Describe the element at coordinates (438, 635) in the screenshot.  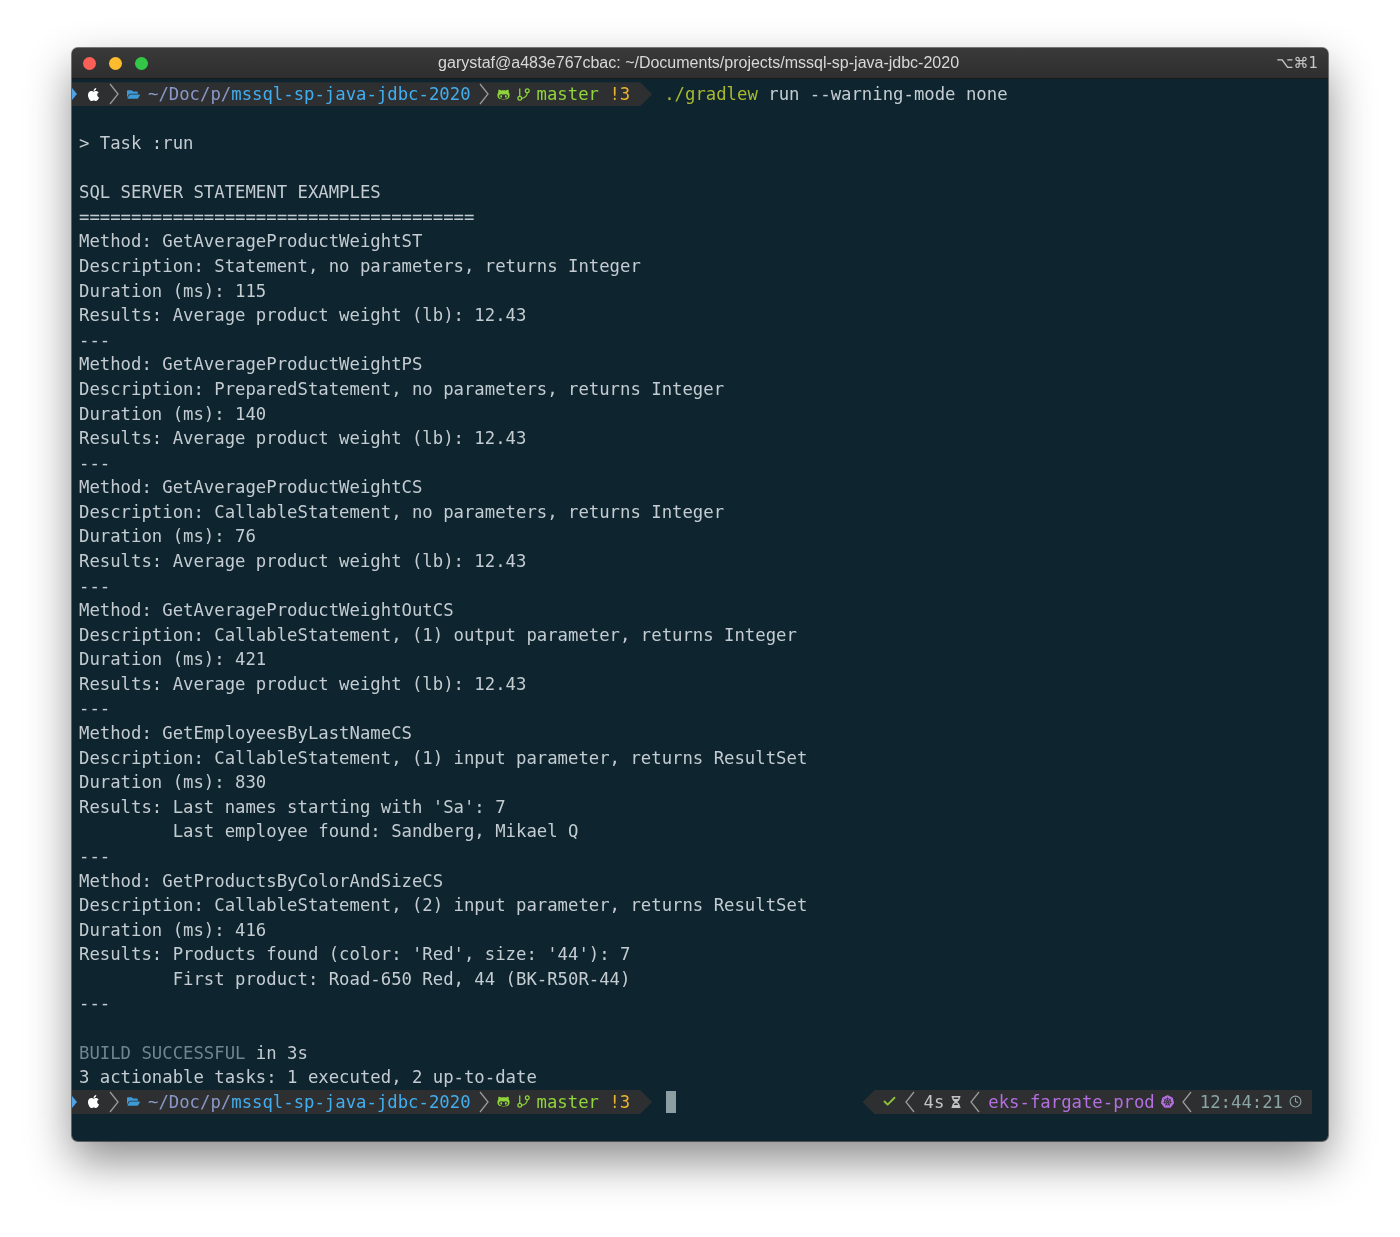
I see `output-line: Description: CallableStatement, (1) output parameter, returns Integer` at that location.